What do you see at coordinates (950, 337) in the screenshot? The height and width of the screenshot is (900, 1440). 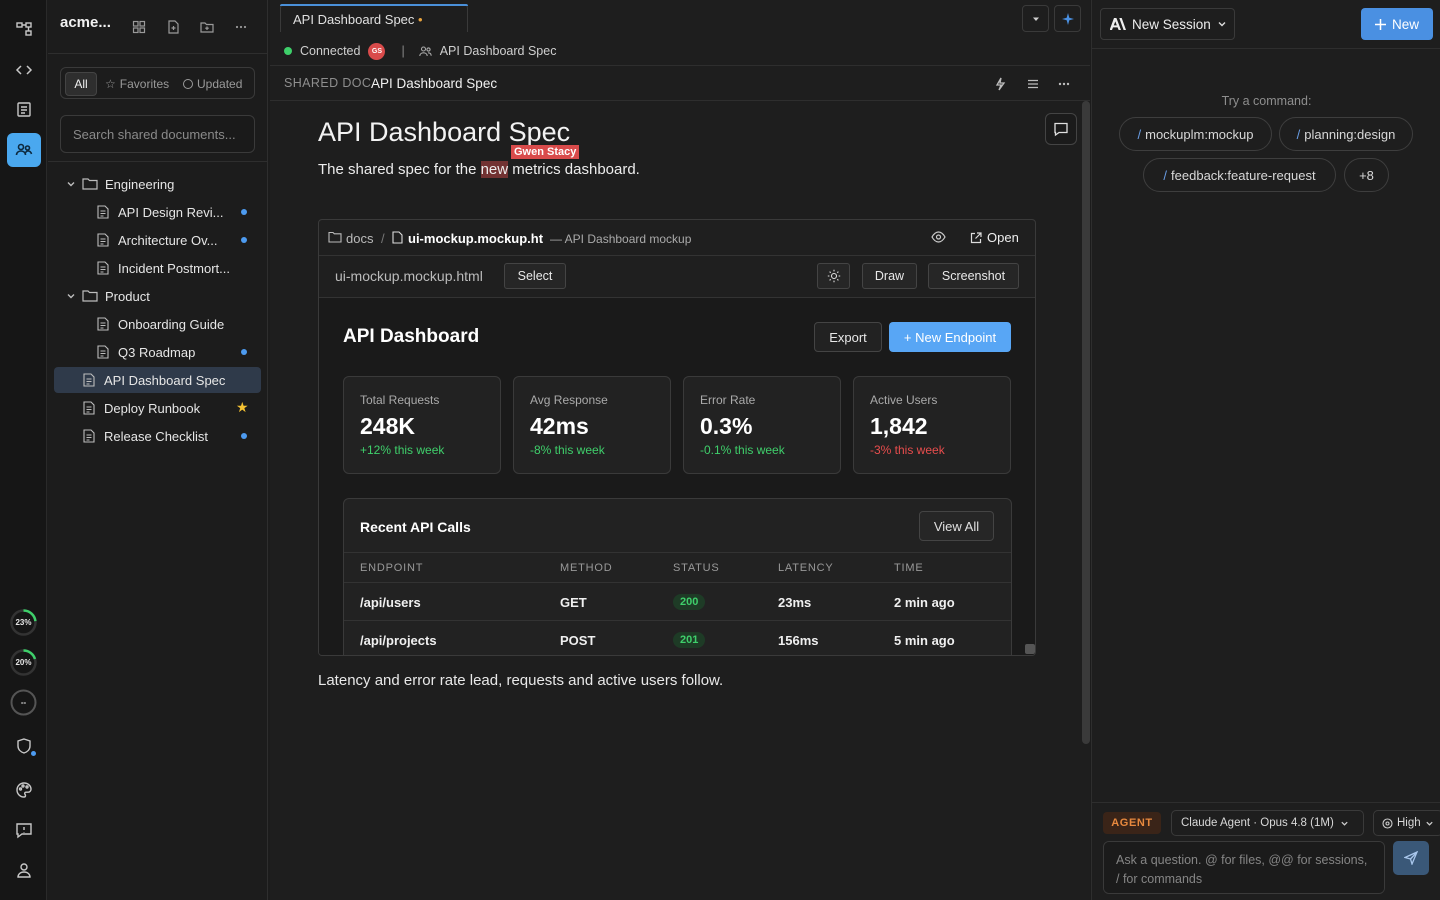 I see `new-endpoint-button: + New Endpoint` at bounding box center [950, 337].